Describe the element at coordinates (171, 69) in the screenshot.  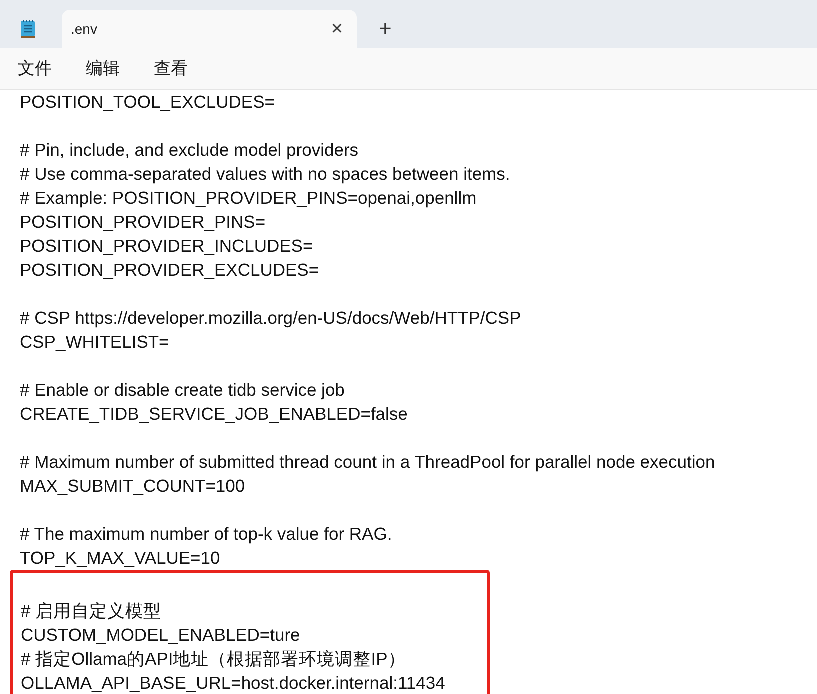
I see `menu-item: 查看` at that location.